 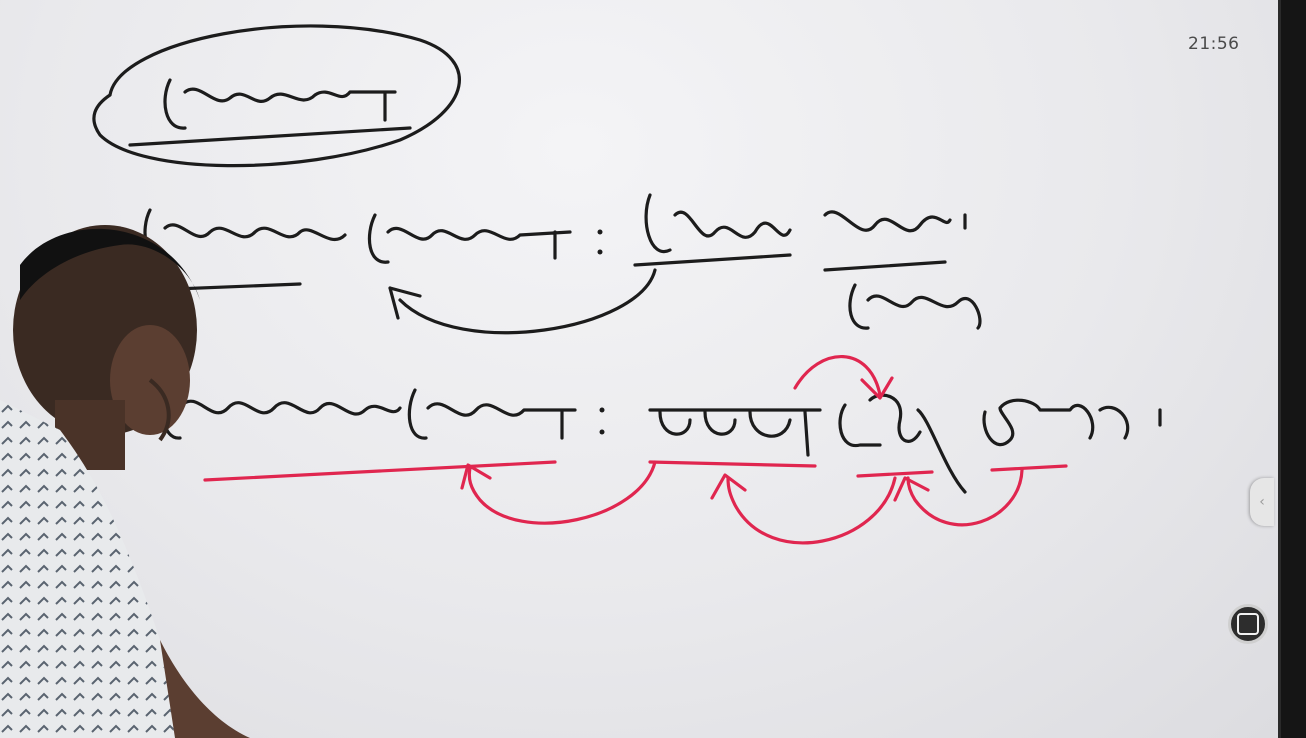 I want to click on device-bezel, so click(x=1292, y=369).